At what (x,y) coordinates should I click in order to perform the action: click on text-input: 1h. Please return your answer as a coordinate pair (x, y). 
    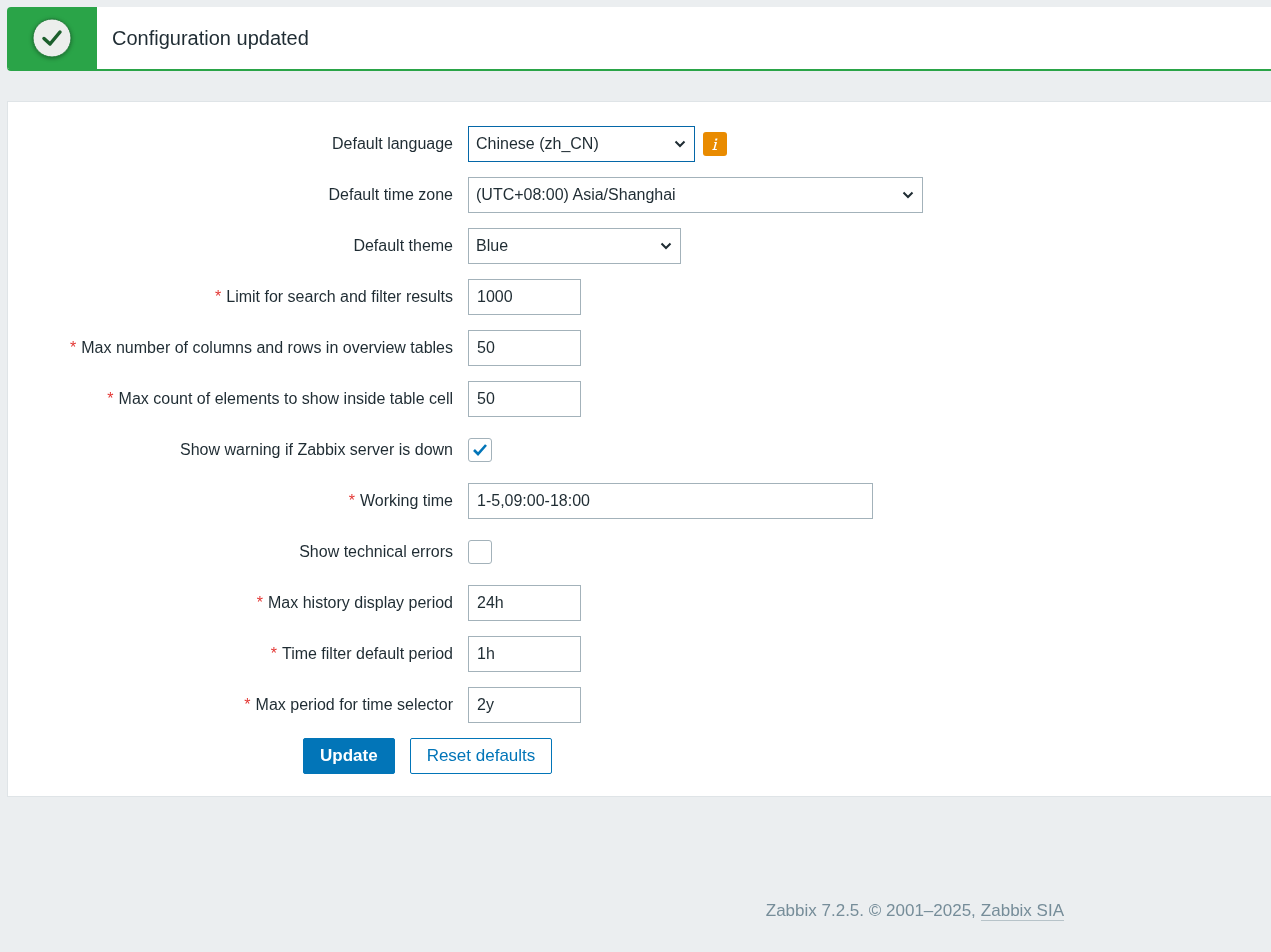
    Looking at the image, I should click on (524, 654).